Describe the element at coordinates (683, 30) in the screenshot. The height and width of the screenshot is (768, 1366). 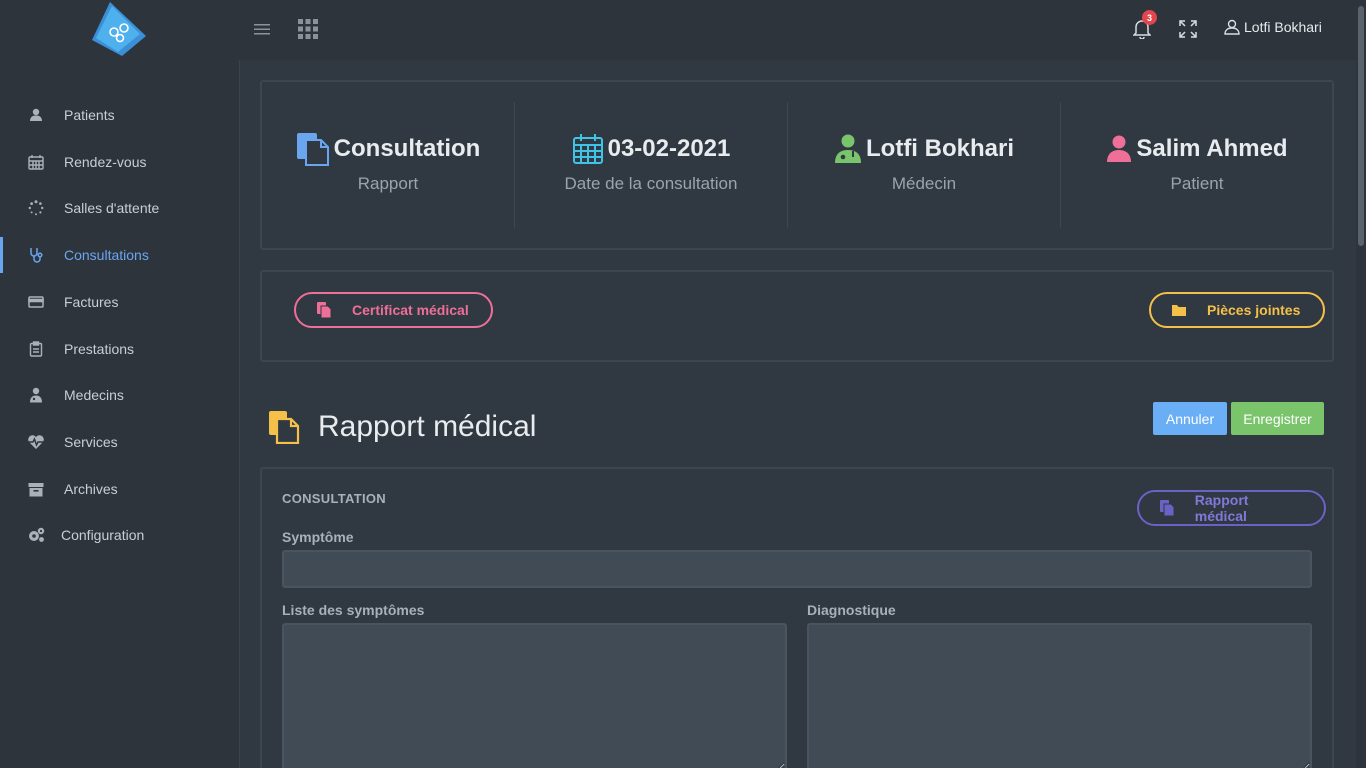
I see `top-bar: 3 Lotfi Bokhari` at that location.